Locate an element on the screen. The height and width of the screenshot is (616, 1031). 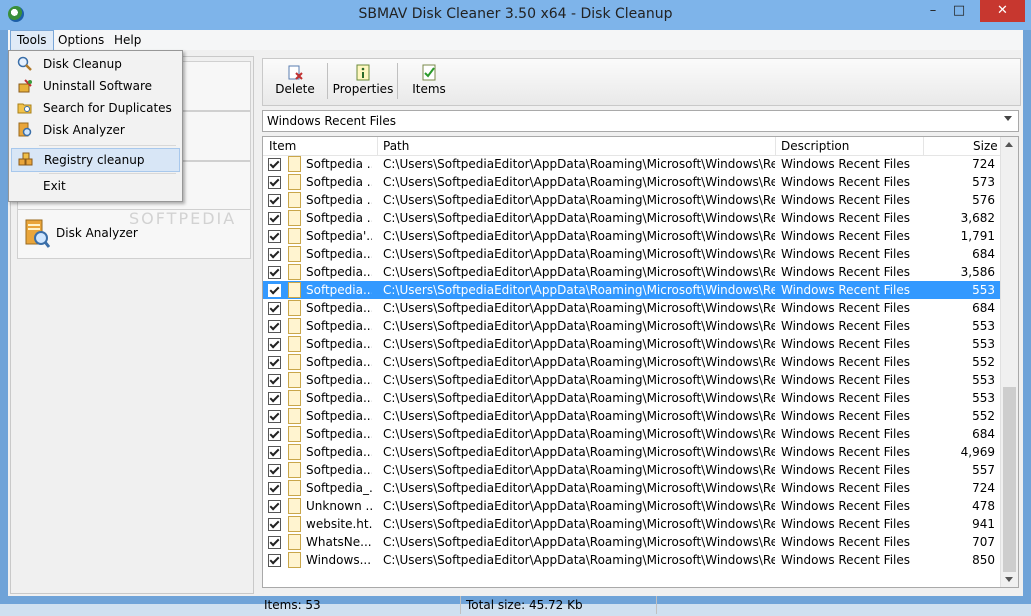
items-check-icon is located at coordinates (429, 72).